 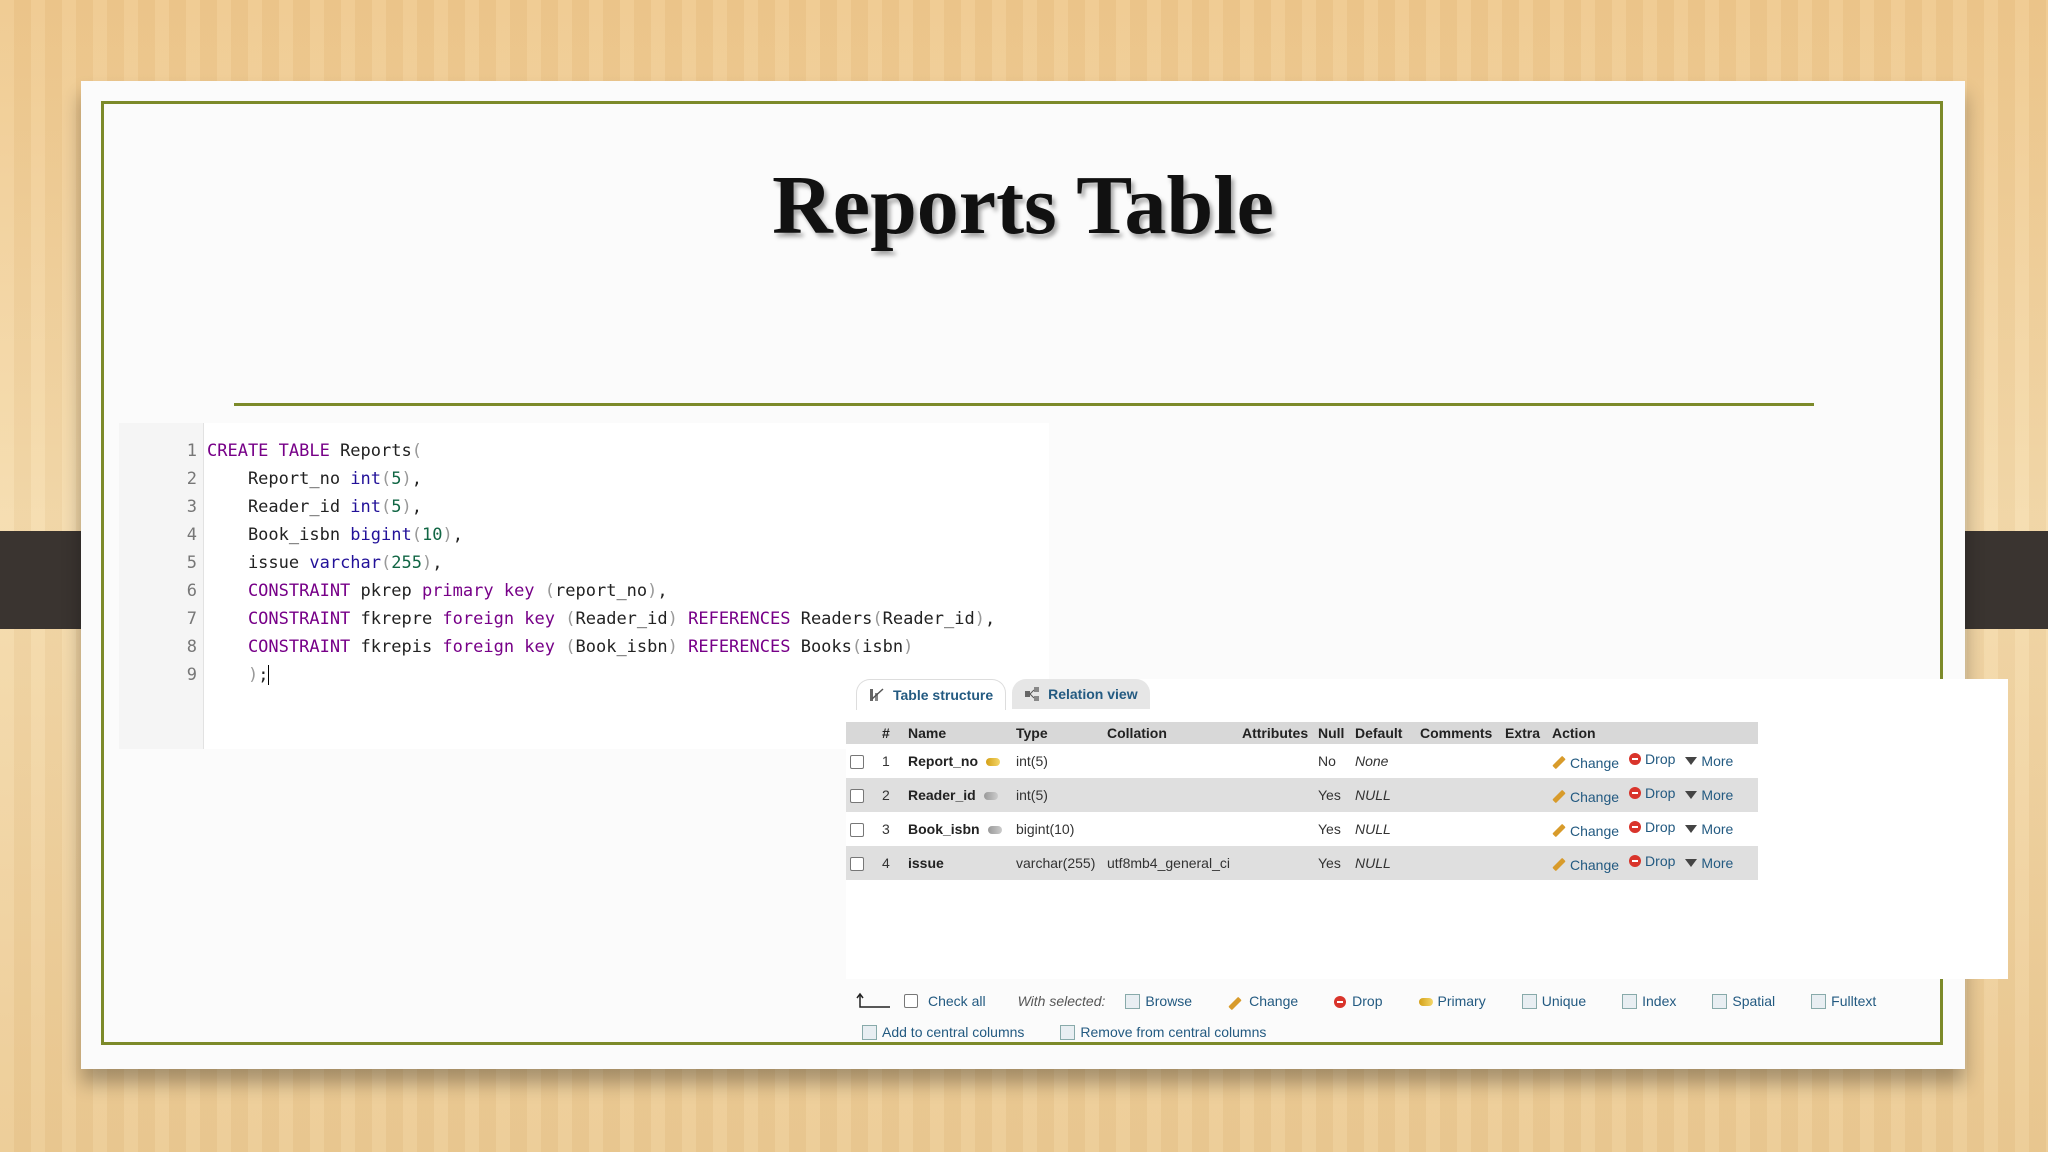 I want to click on add-central-columns-button: Add to central columns, so click(x=943, y=1032).